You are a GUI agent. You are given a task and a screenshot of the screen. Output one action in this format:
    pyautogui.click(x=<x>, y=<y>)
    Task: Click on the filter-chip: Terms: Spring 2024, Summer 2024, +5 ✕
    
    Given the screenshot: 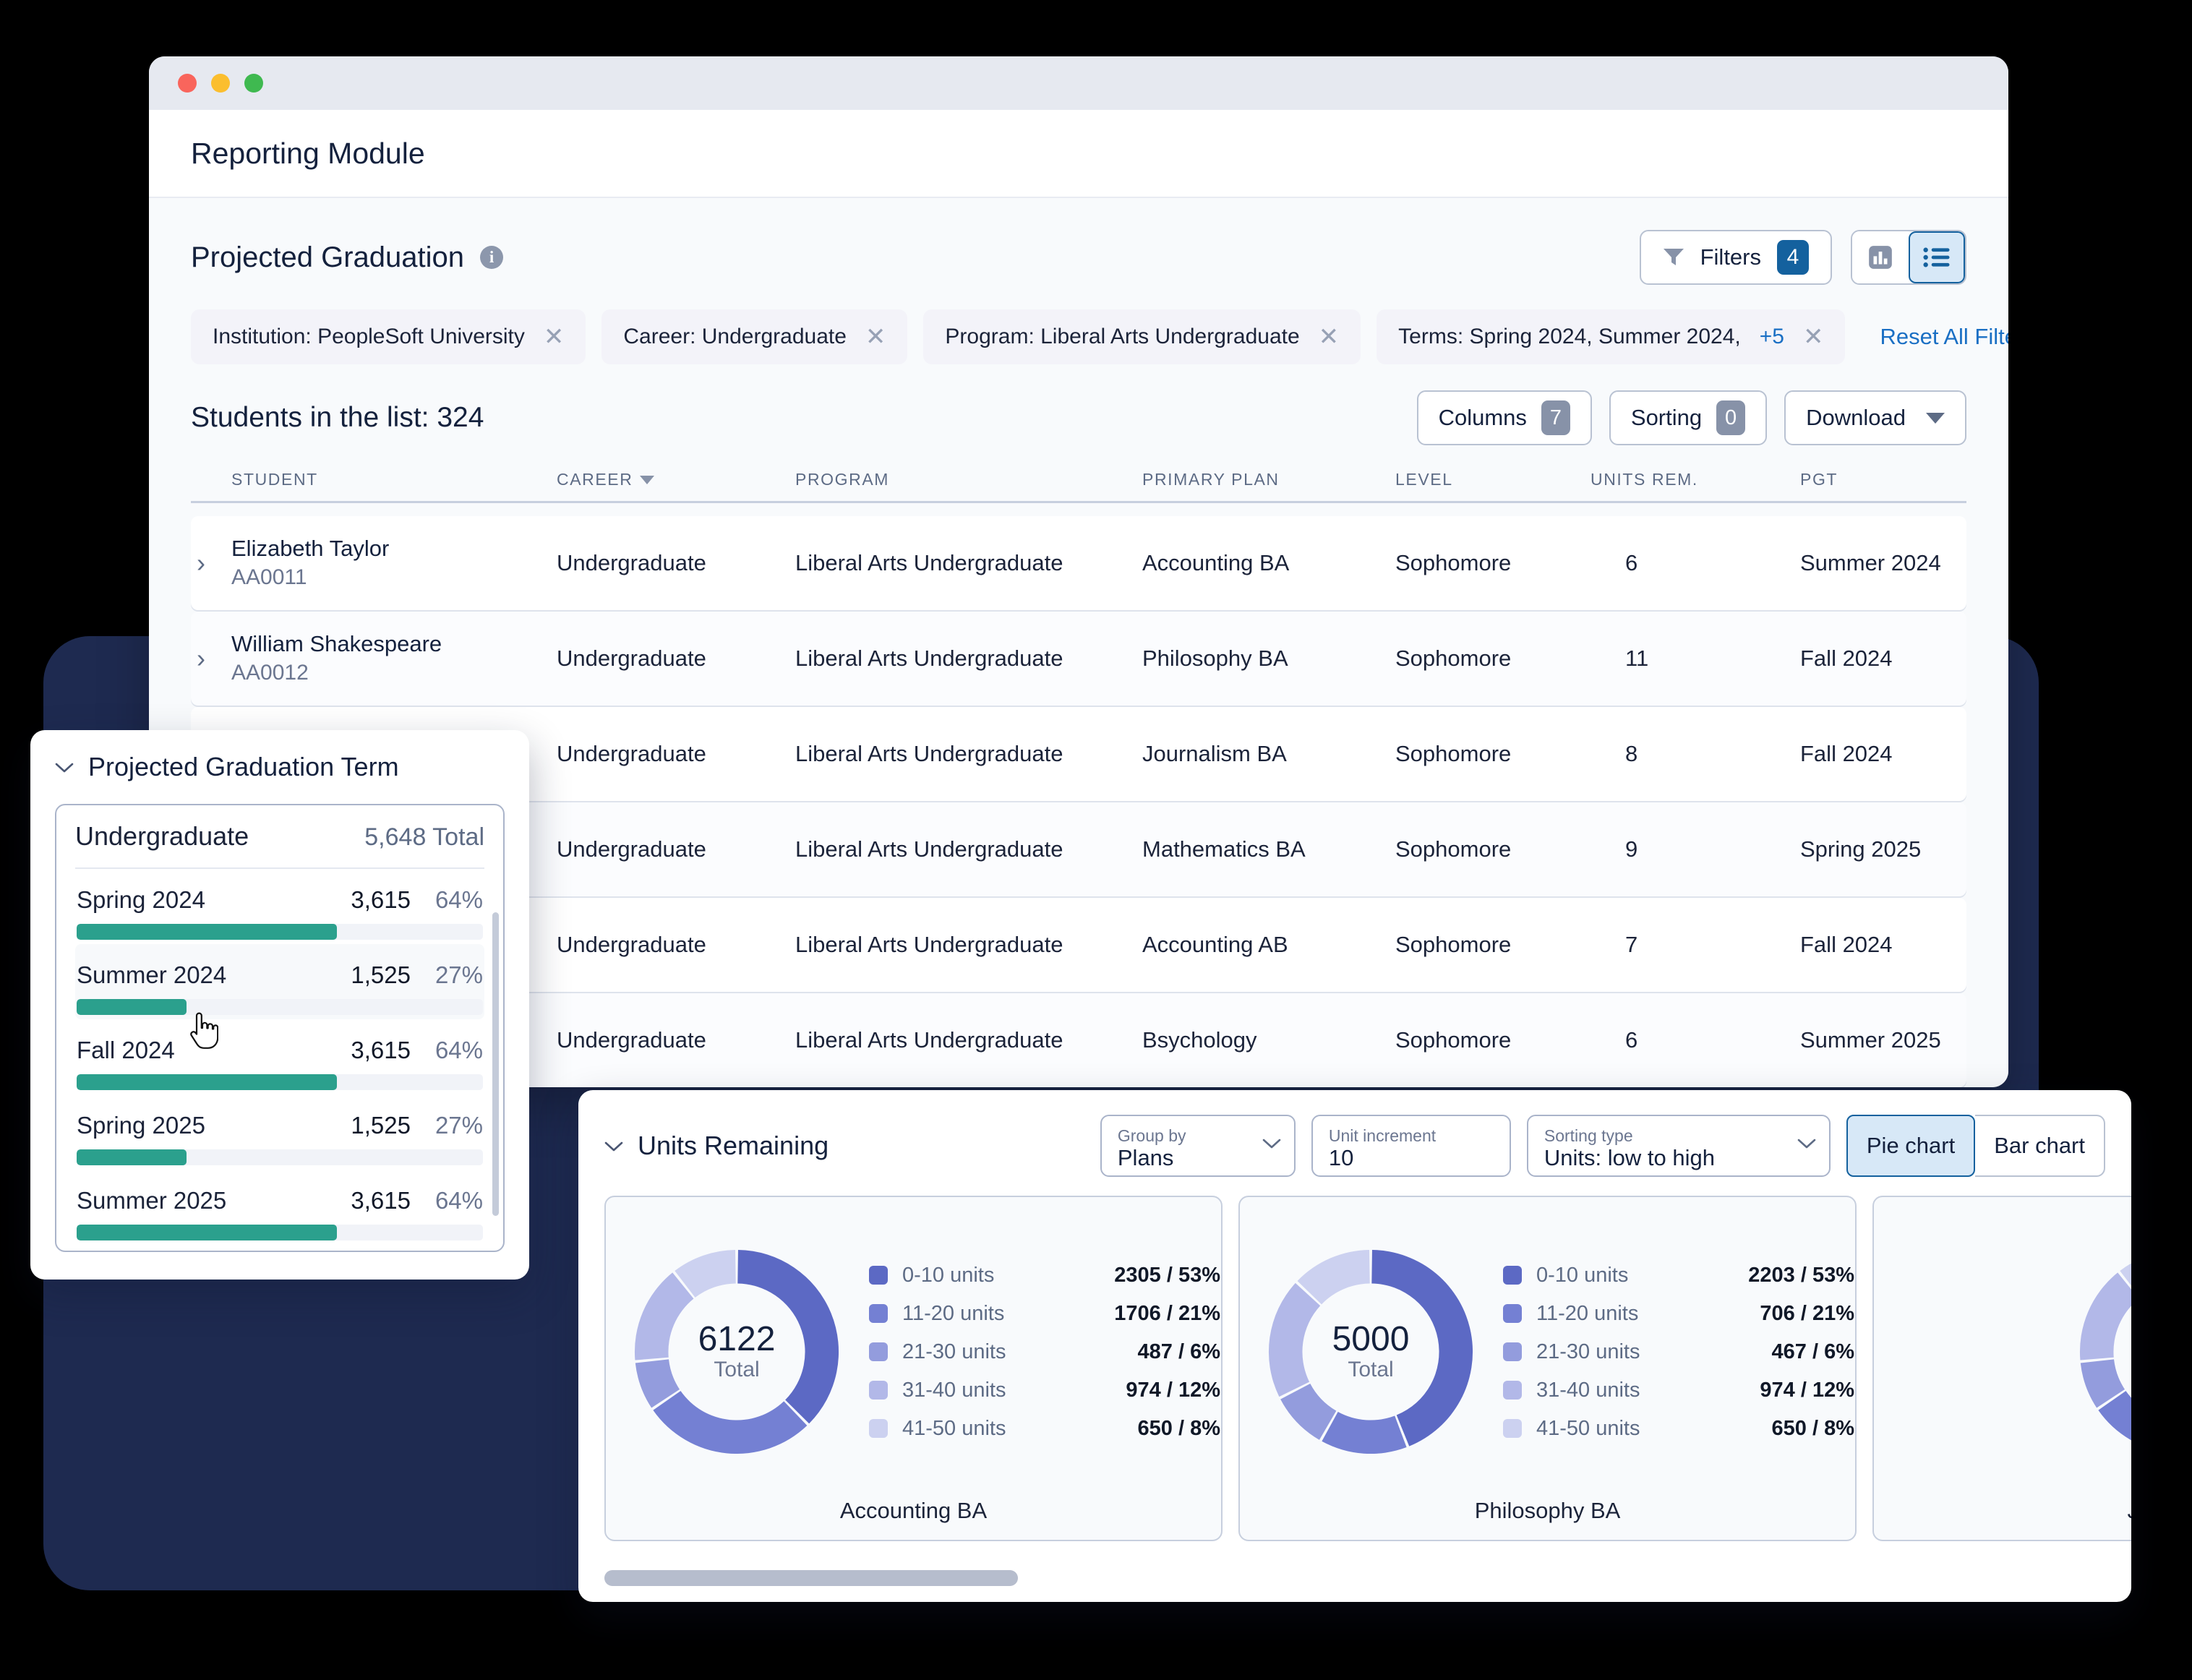 What is the action you would take?
    pyautogui.click(x=1611, y=336)
    